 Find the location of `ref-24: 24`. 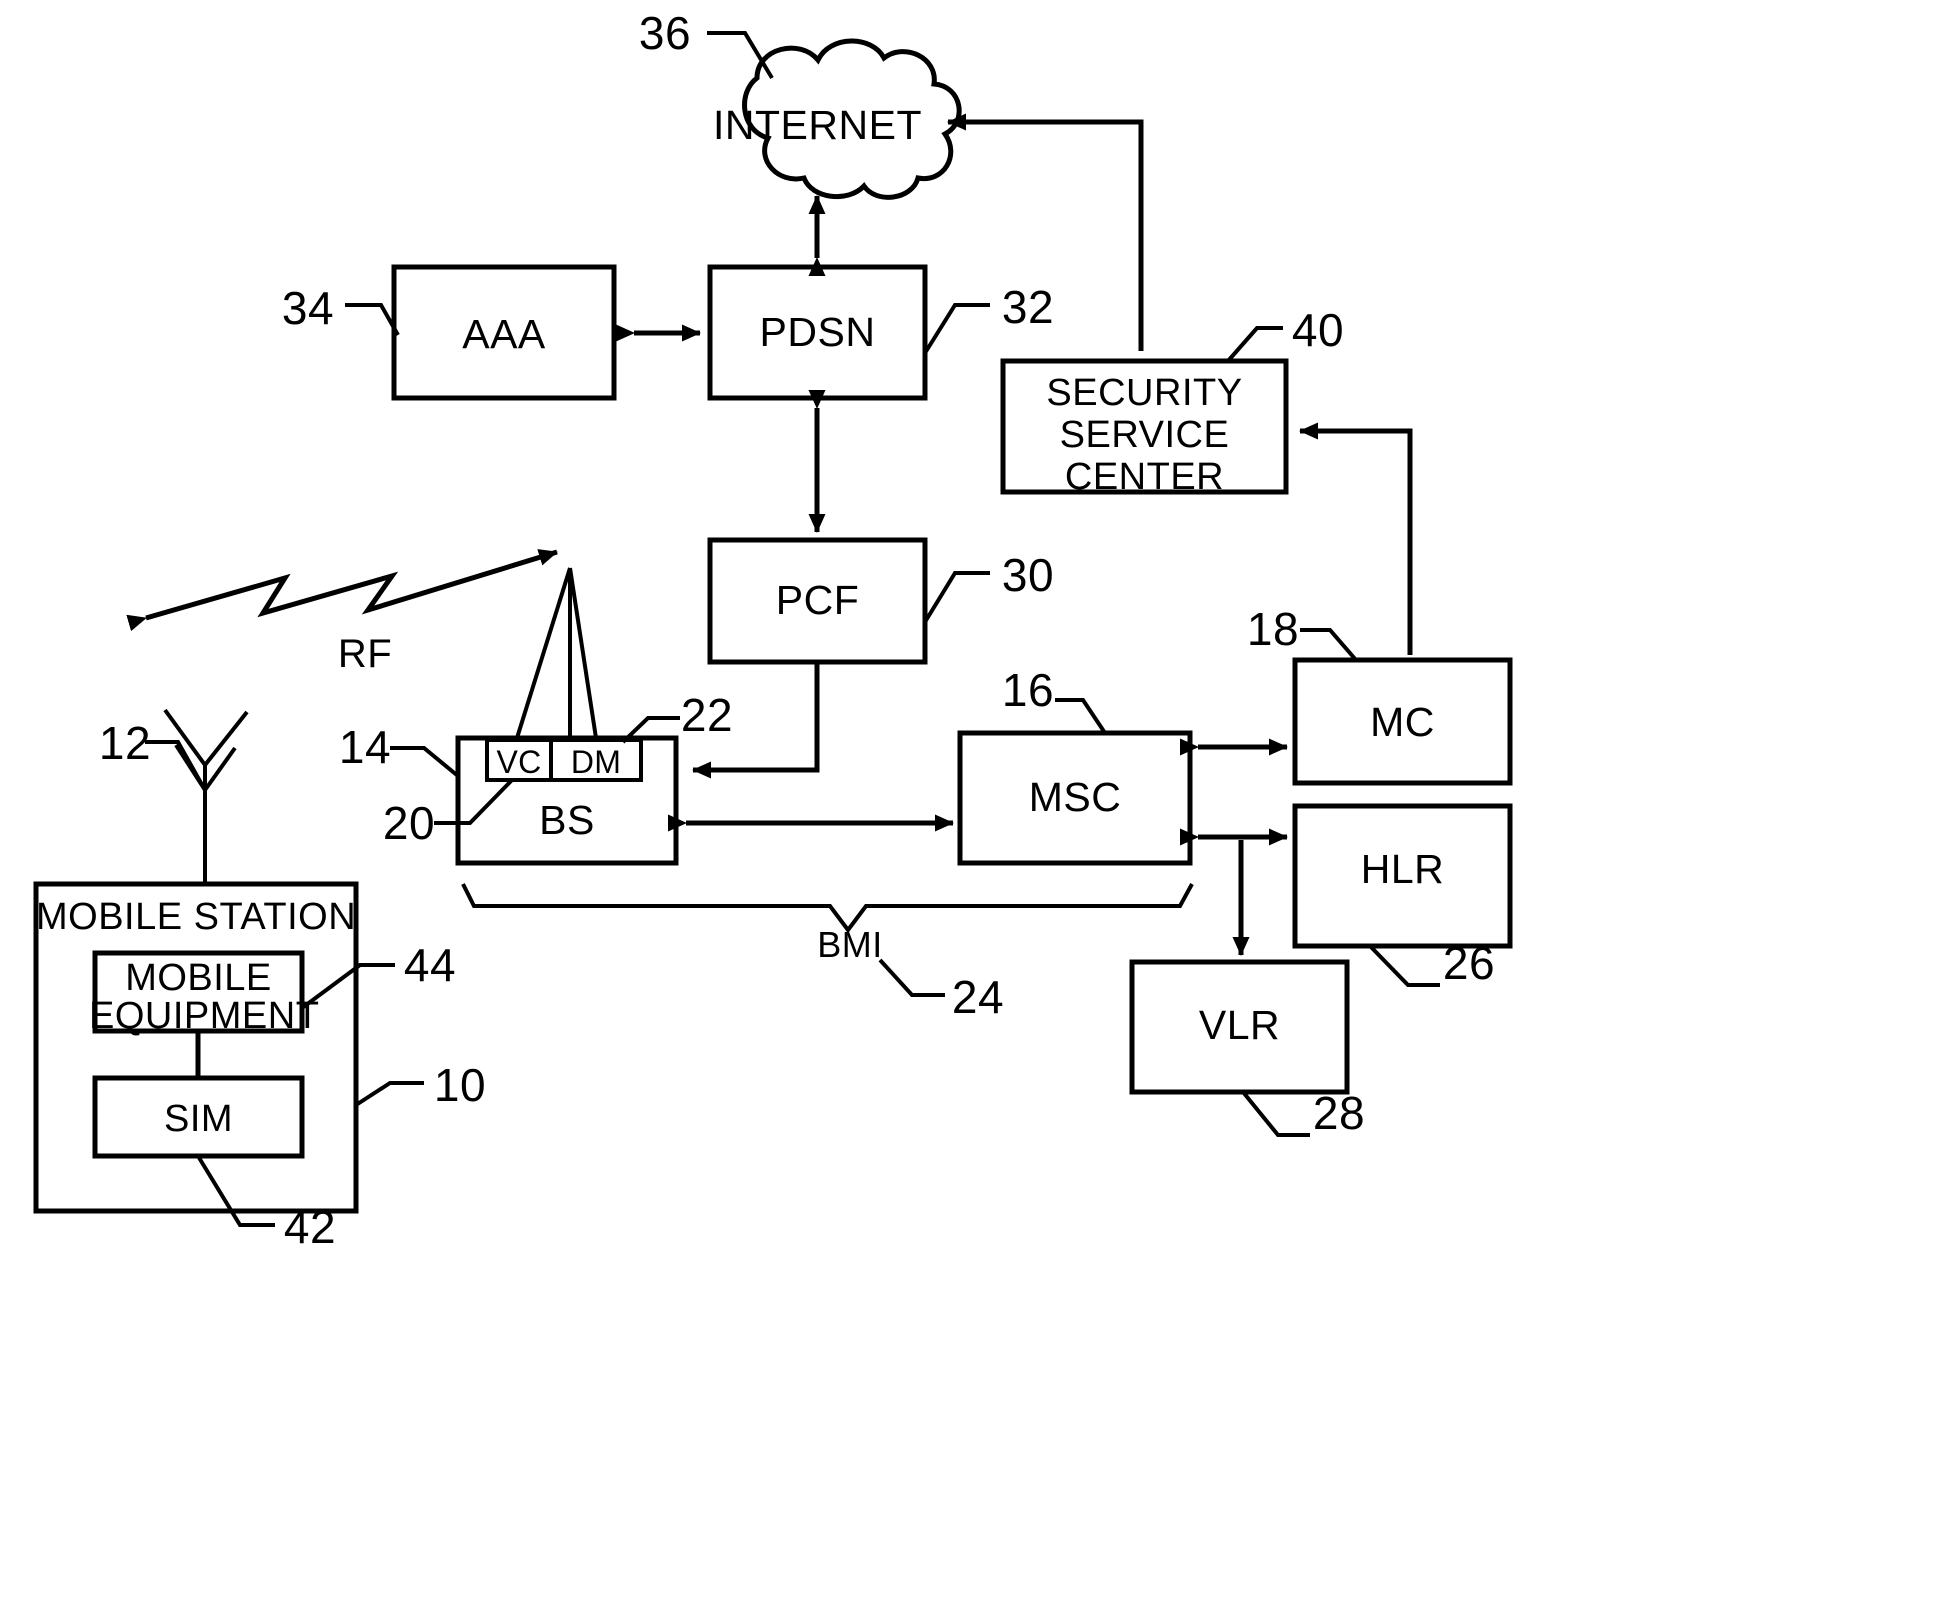

ref-24: 24 is located at coordinates (978, 997).